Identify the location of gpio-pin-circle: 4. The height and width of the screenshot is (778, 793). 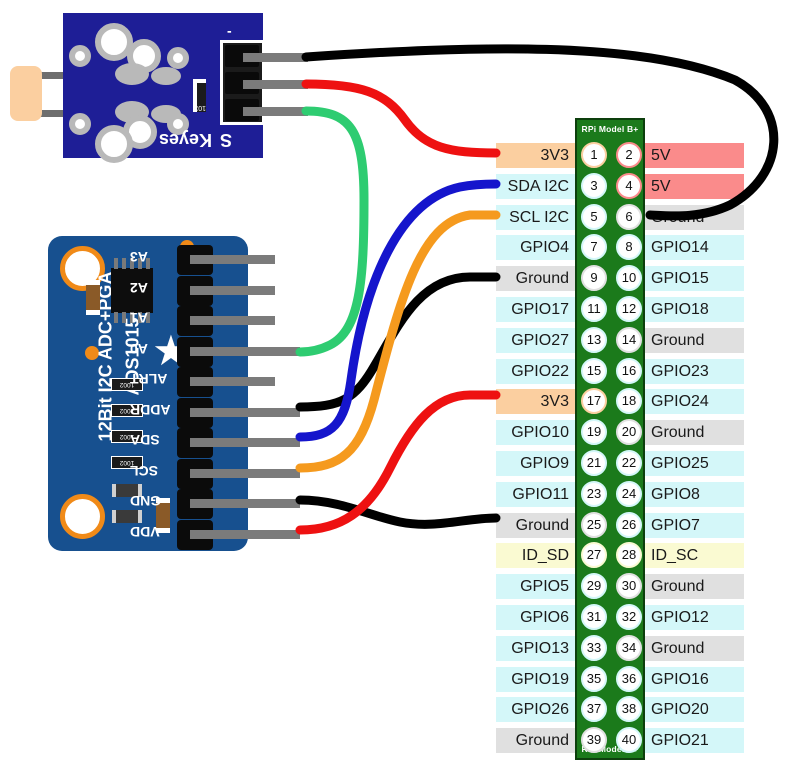
(629, 185).